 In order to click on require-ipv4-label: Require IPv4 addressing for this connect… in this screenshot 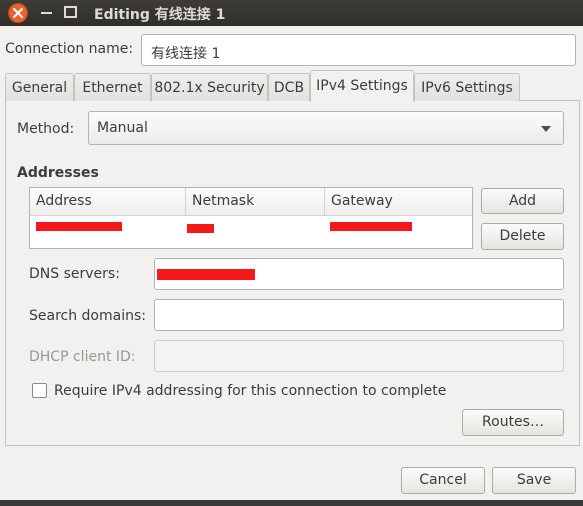, I will do `click(250, 391)`.